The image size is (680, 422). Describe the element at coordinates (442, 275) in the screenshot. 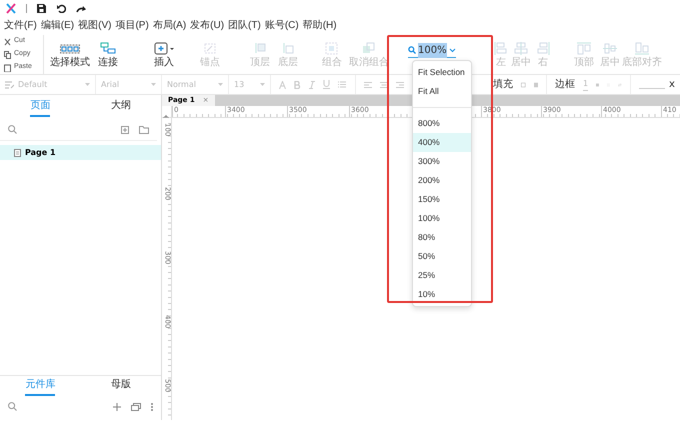

I see `zoom-option: 25%` at that location.